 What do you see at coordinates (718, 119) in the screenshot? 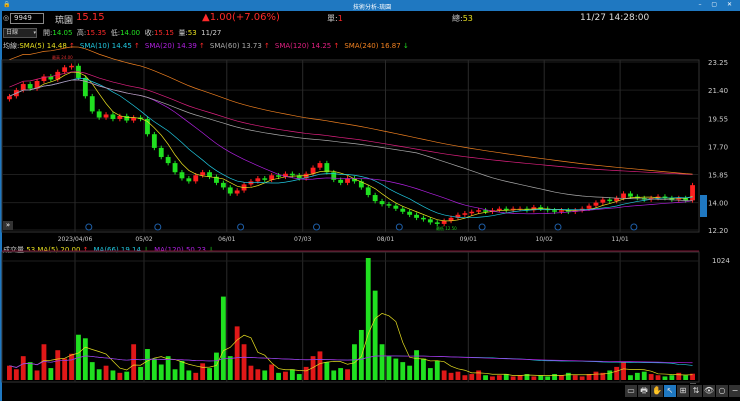
I see `price-tick: 19.55` at bounding box center [718, 119].